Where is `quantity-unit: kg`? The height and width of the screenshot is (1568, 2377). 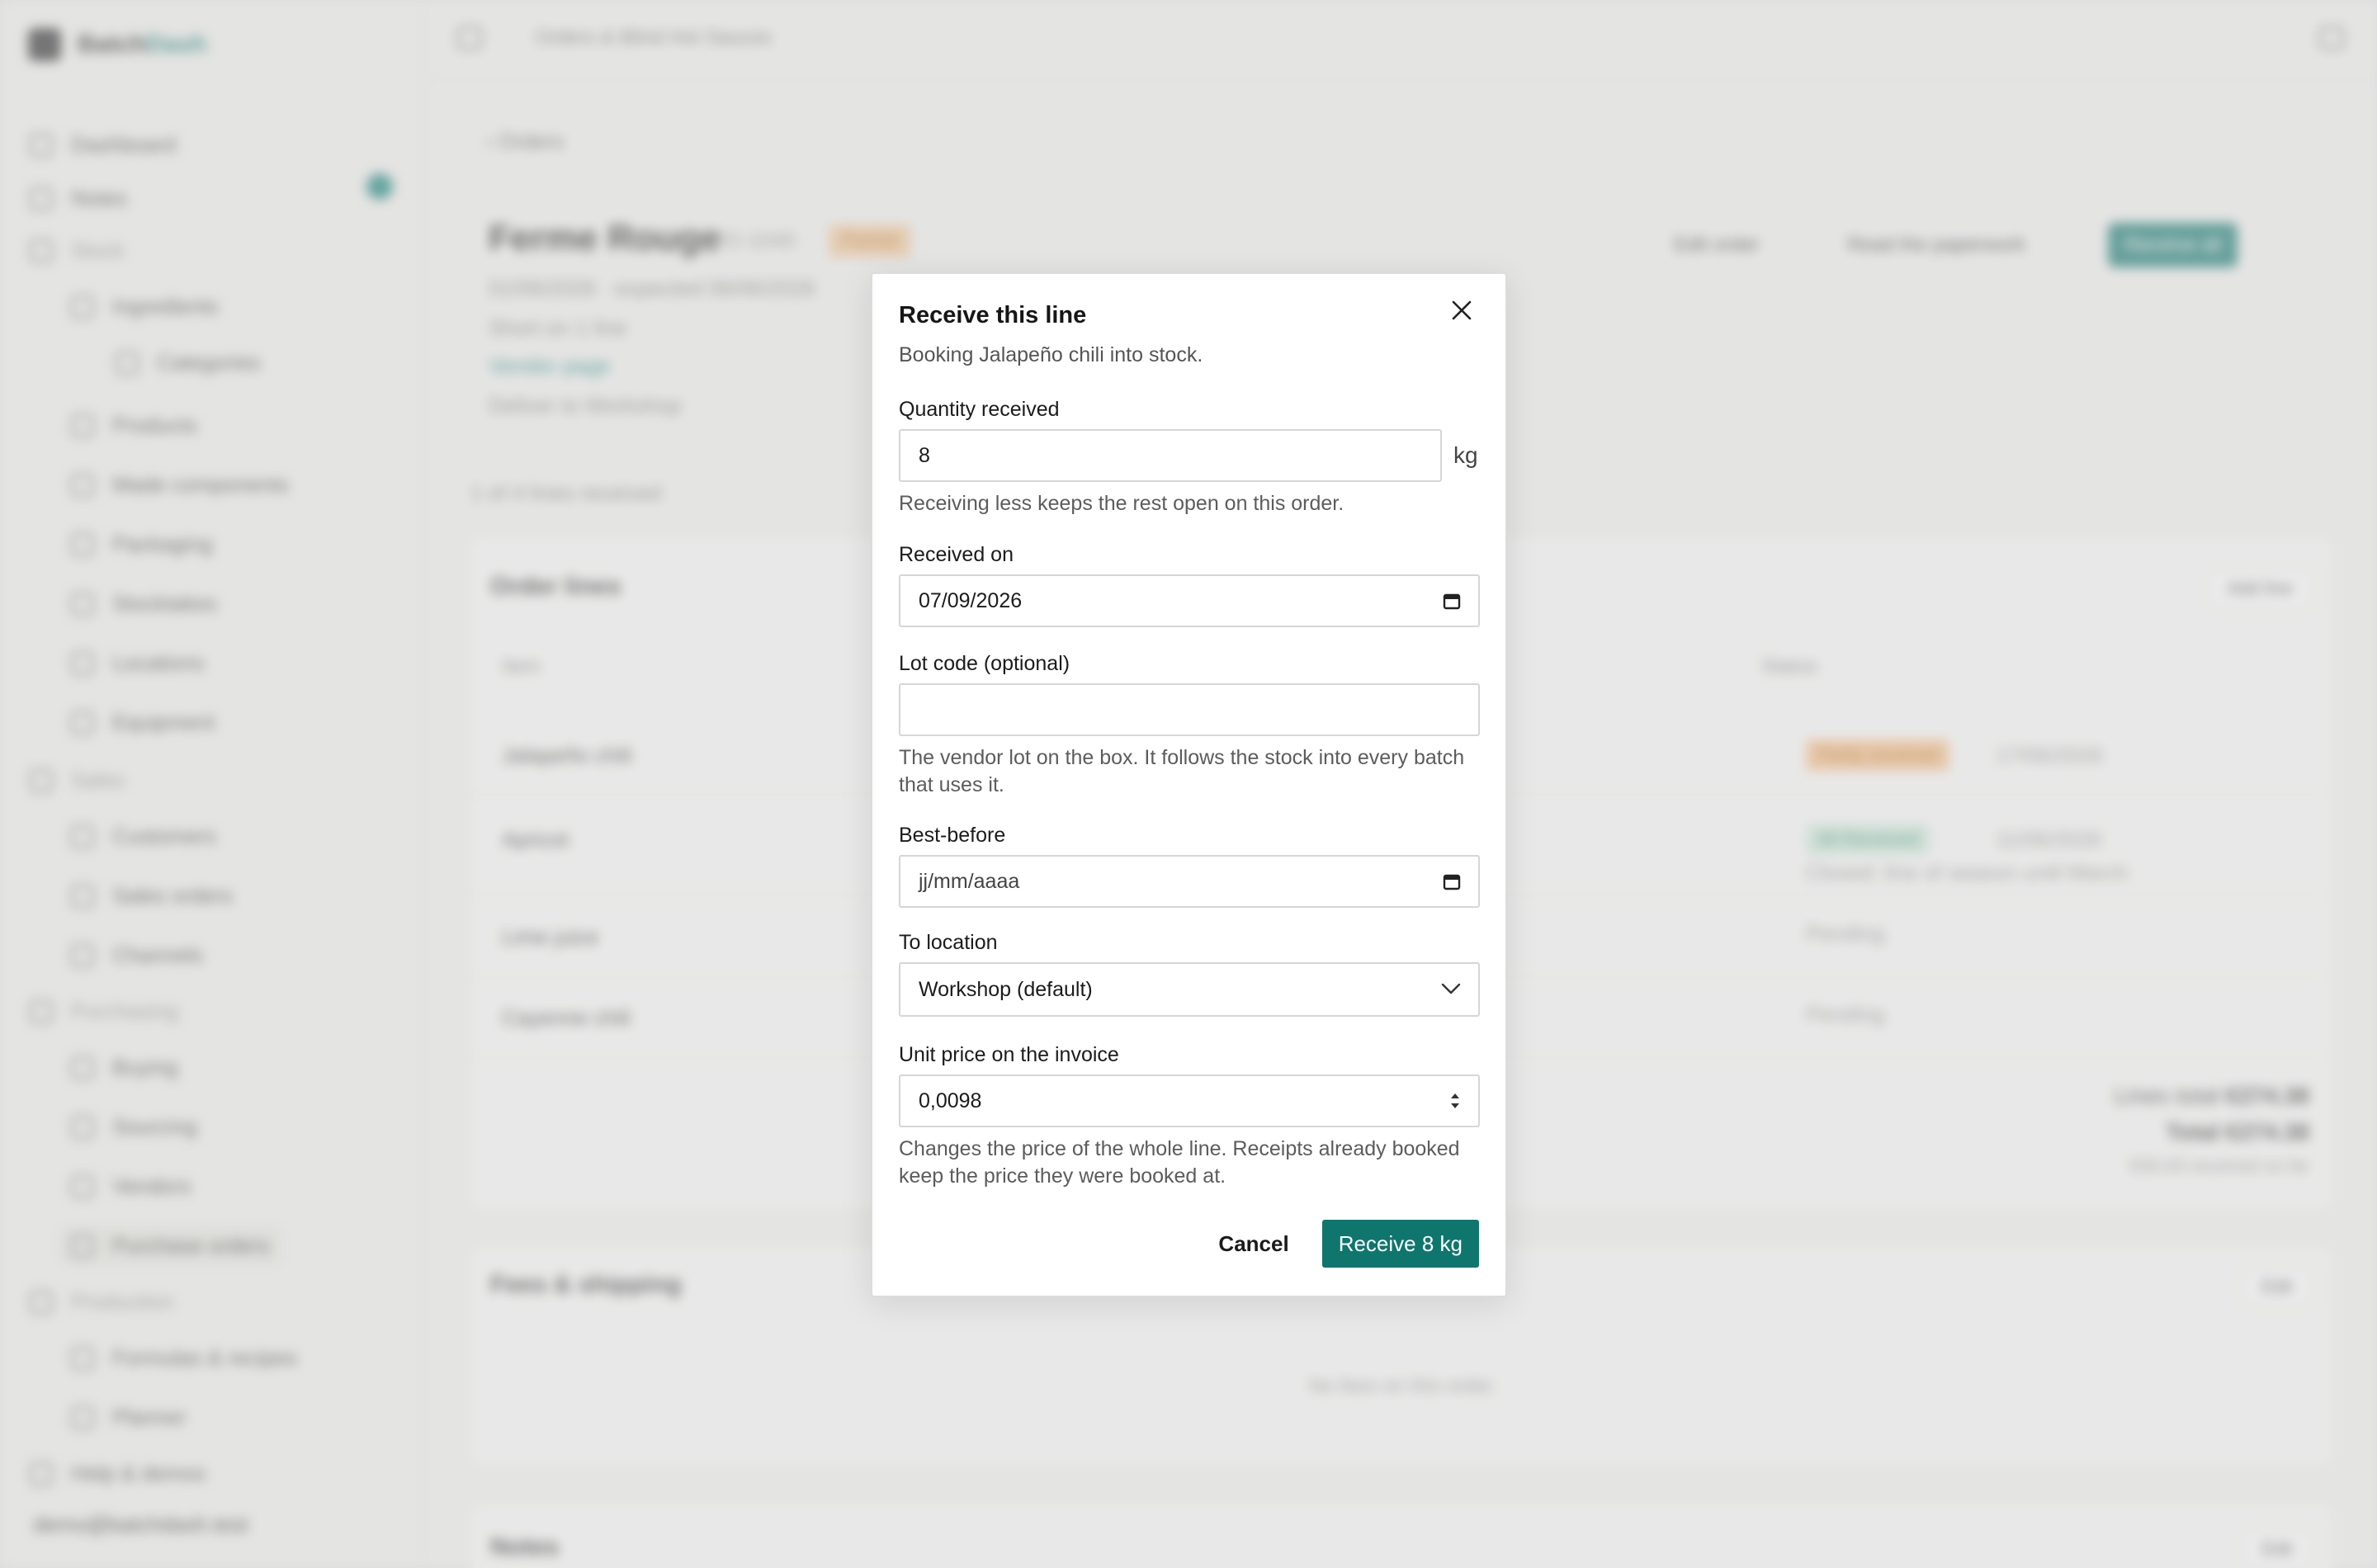 quantity-unit: kg is located at coordinates (1465, 455).